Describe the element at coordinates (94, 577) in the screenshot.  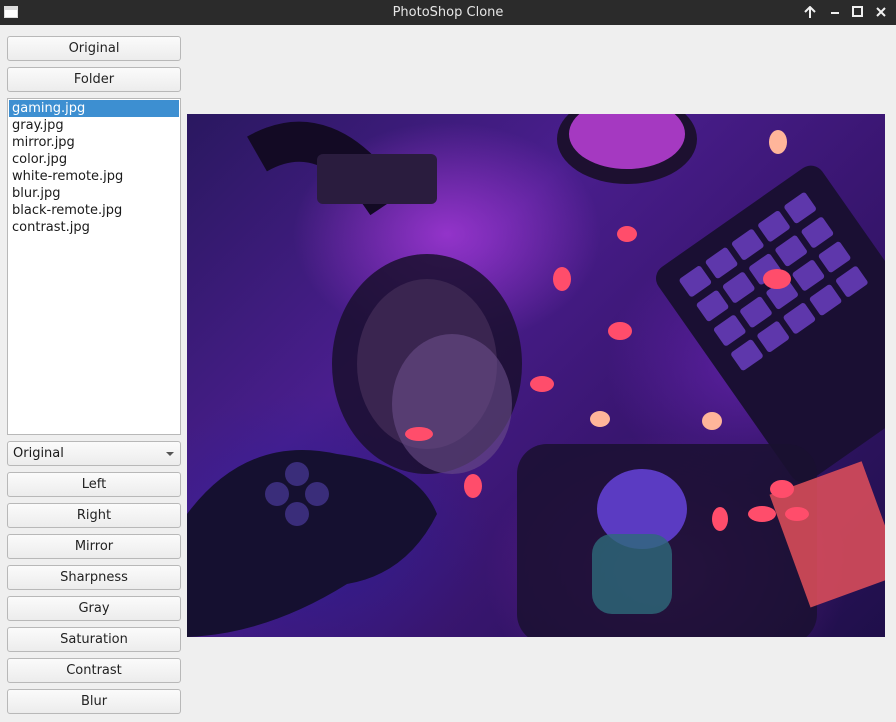
I see `sharpness-button: Sharpness` at that location.